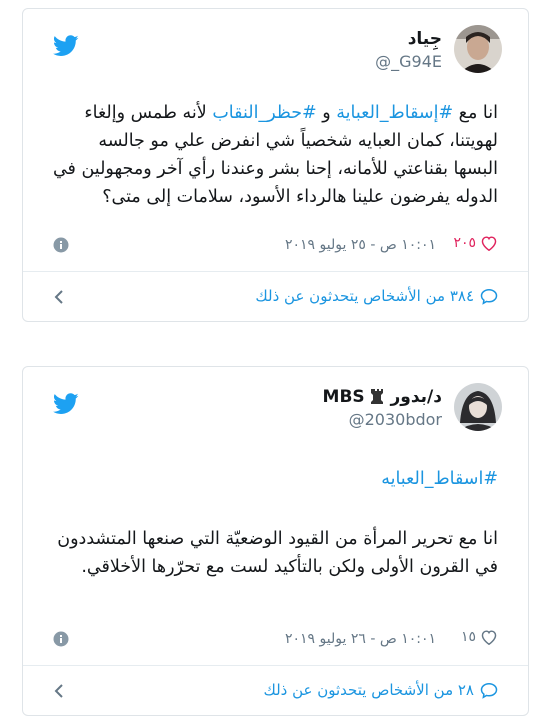 The image size is (550, 720). Describe the element at coordinates (360, 639) in the screenshot. I see `tweet-date: ١٠:٠١ ص - ٢٦ يوليو ٢٠١٩` at that location.